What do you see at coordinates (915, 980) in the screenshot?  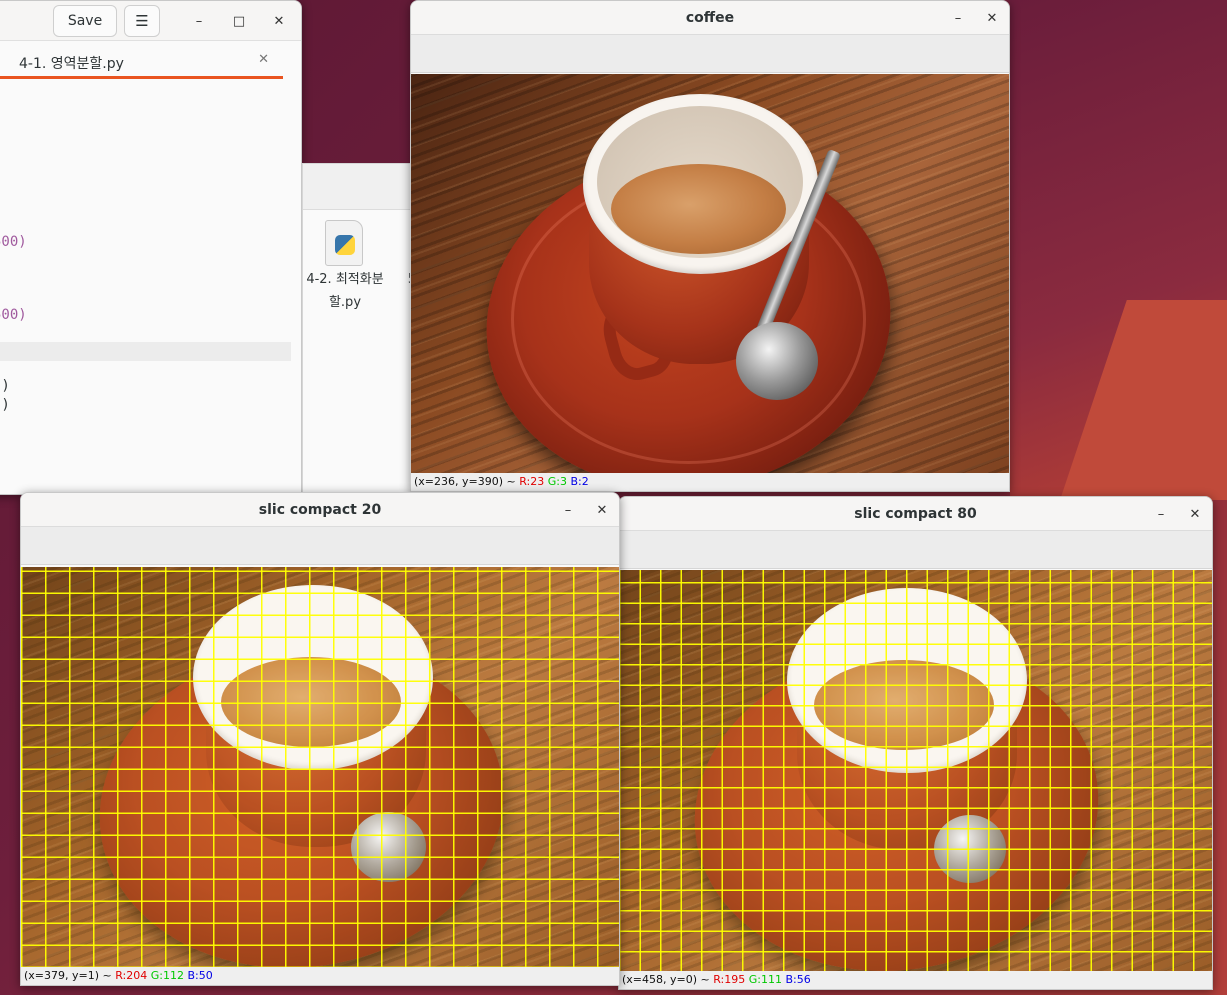 I see `slic80-statusbar: (x=458, y=0) ~ R:195 G:111 B:56` at bounding box center [915, 980].